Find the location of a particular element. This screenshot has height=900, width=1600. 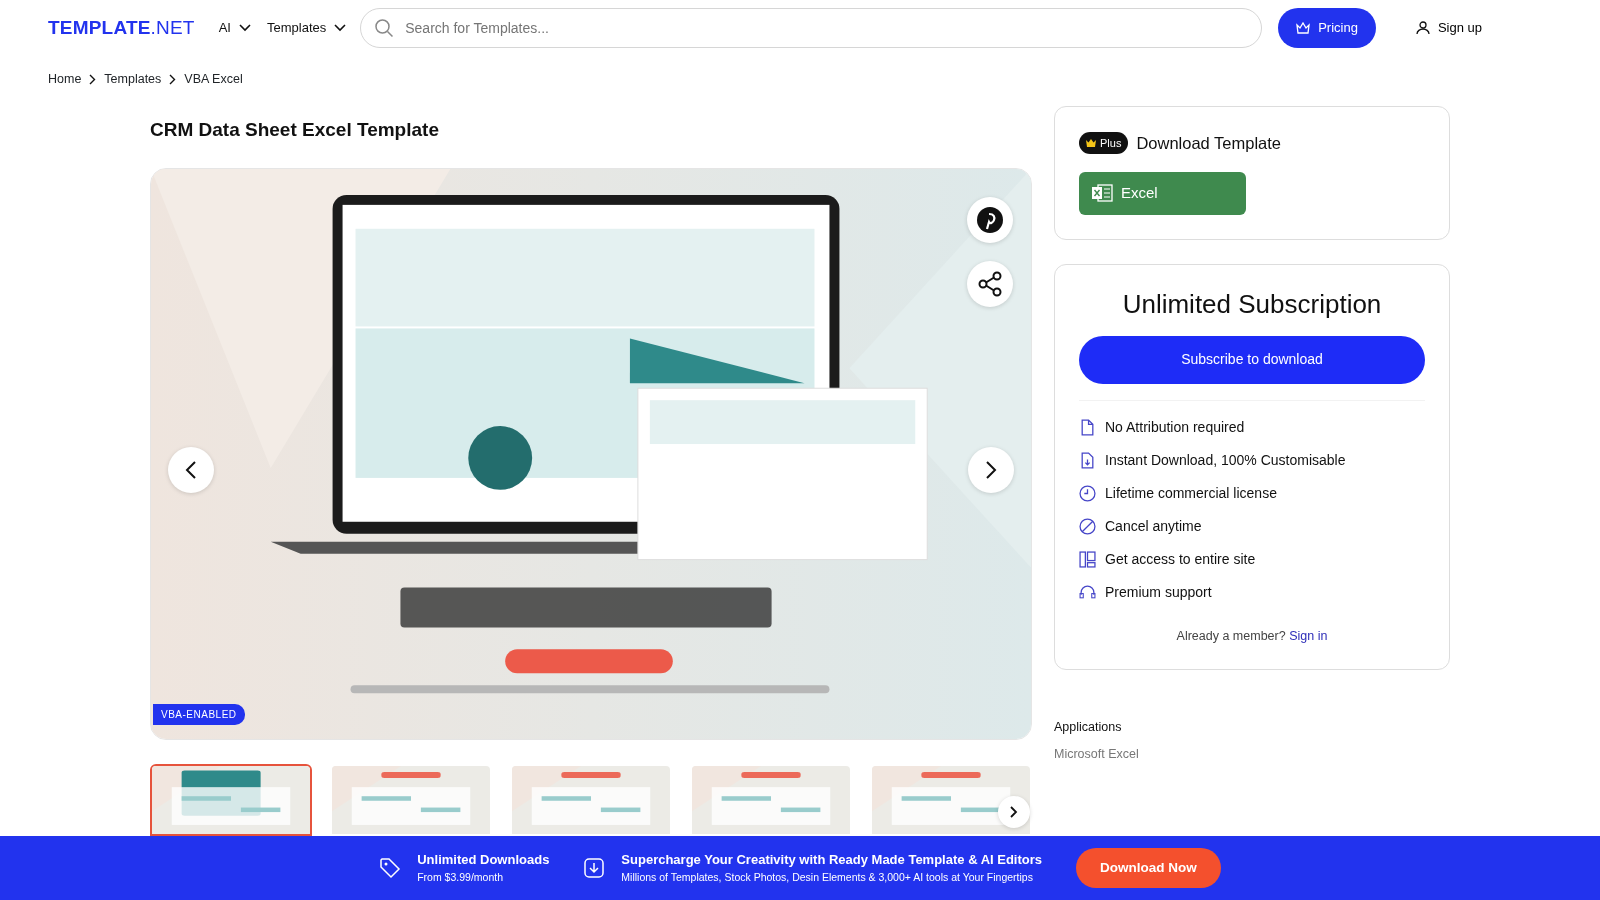

feature-text: No Attribution required is located at coordinates (1175, 427).